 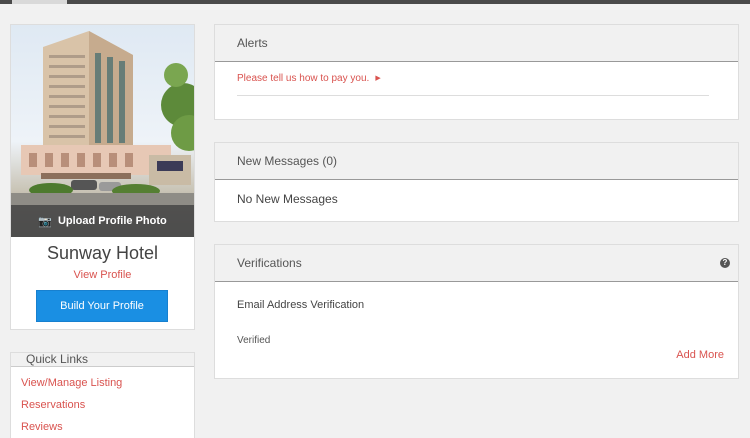 I want to click on view-profile-link: View Profile, so click(x=102, y=275).